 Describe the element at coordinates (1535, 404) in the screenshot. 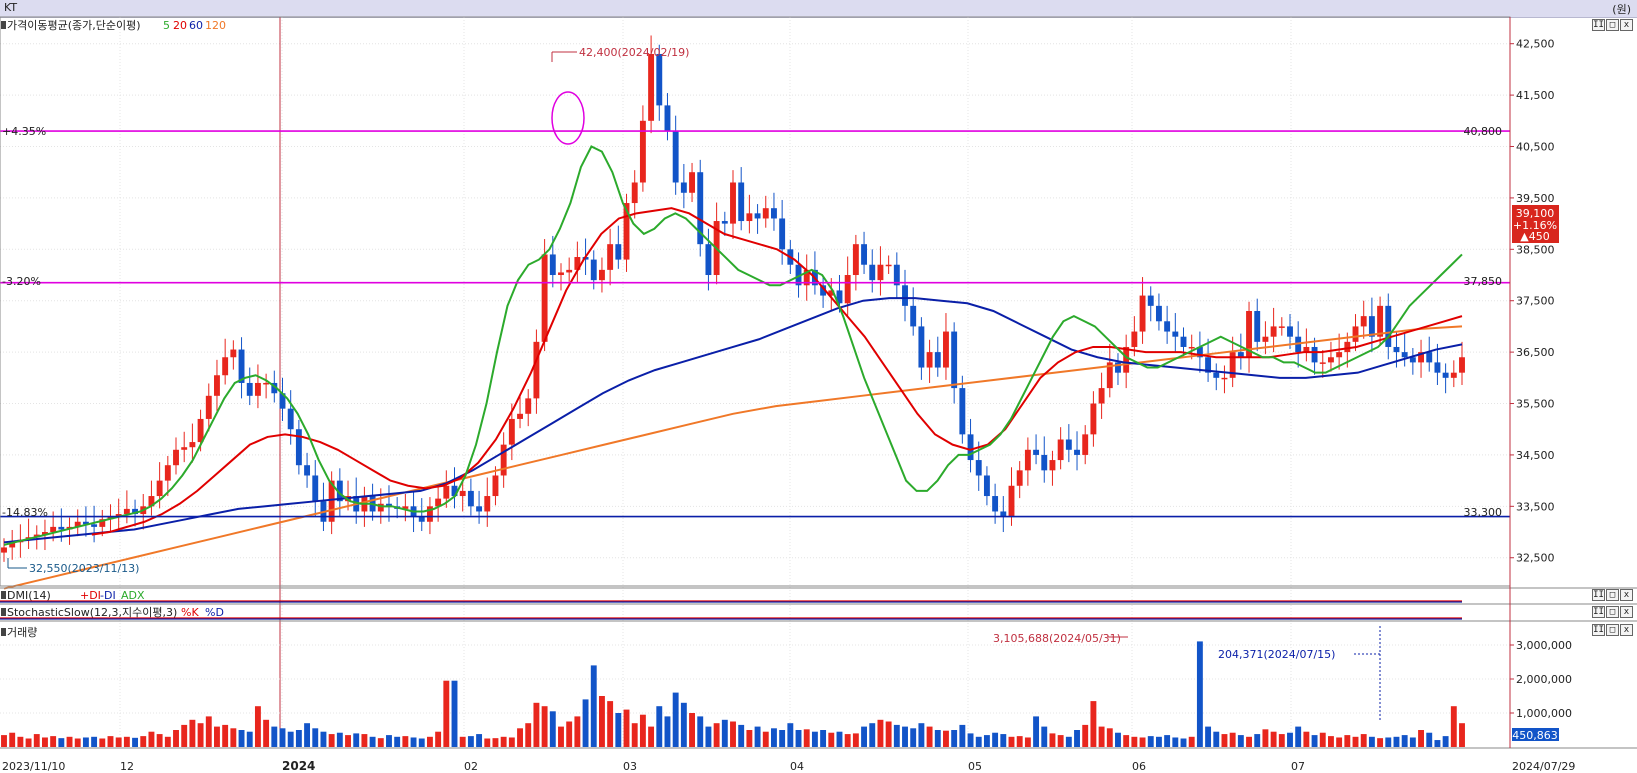

I see `price-tick-label: 35,500` at that location.